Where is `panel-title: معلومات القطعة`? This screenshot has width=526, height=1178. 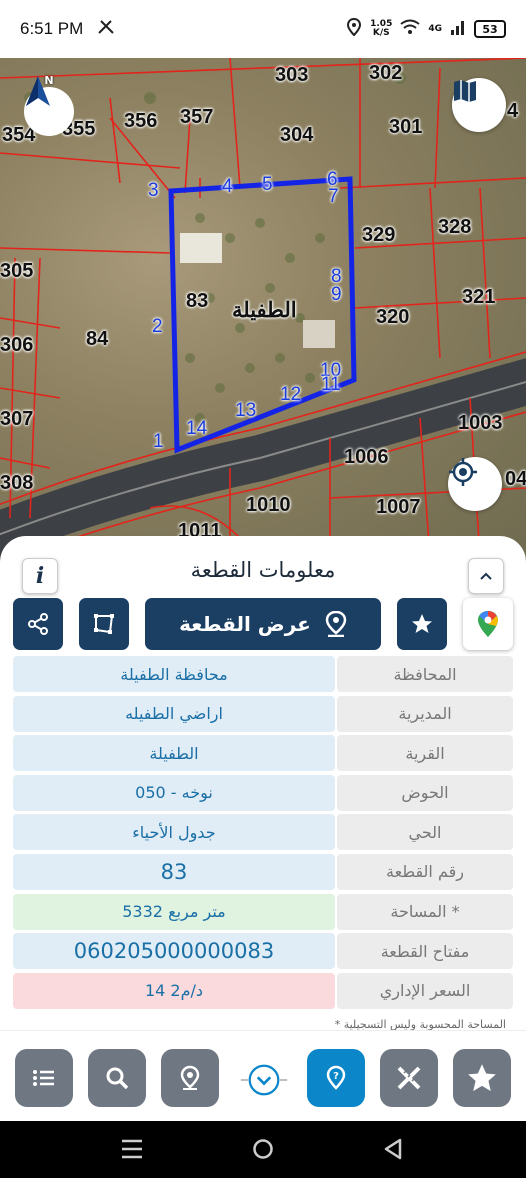
panel-title: معلومات القطعة is located at coordinates (263, 570).